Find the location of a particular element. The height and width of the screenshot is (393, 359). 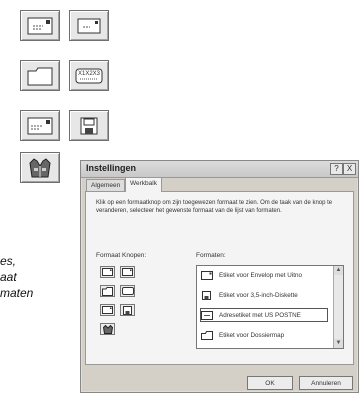

side-text-line-2: aat is located at coordinates (8, 277).